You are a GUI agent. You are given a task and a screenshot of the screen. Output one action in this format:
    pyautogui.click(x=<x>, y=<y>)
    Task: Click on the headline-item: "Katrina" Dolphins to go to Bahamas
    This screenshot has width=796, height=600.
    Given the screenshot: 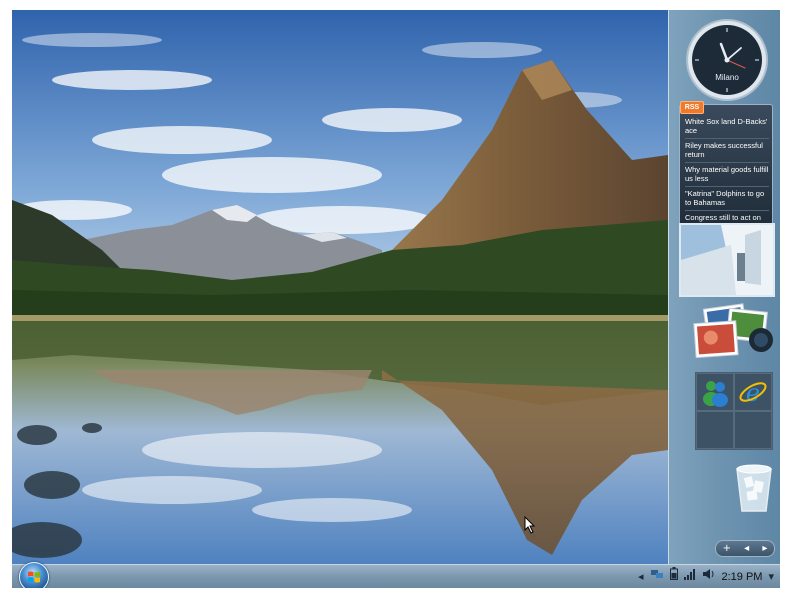 What is the action you would take?
    pyautogui.click(x=727, y=199)
    